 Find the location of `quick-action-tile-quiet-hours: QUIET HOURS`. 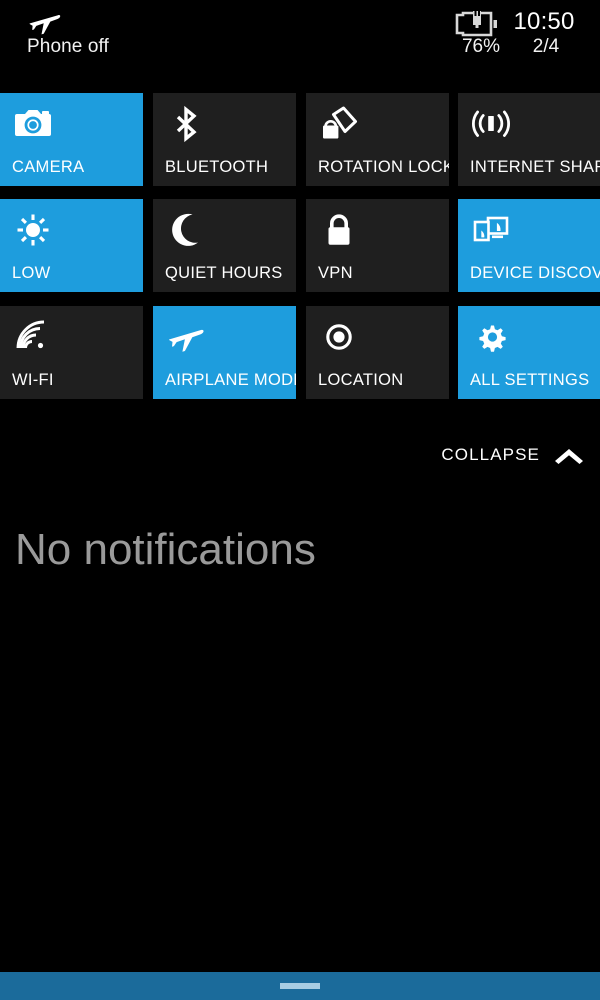

quick-action-tile-quiet-hours: QUIET HOURS is located at coordinates (224, 245).